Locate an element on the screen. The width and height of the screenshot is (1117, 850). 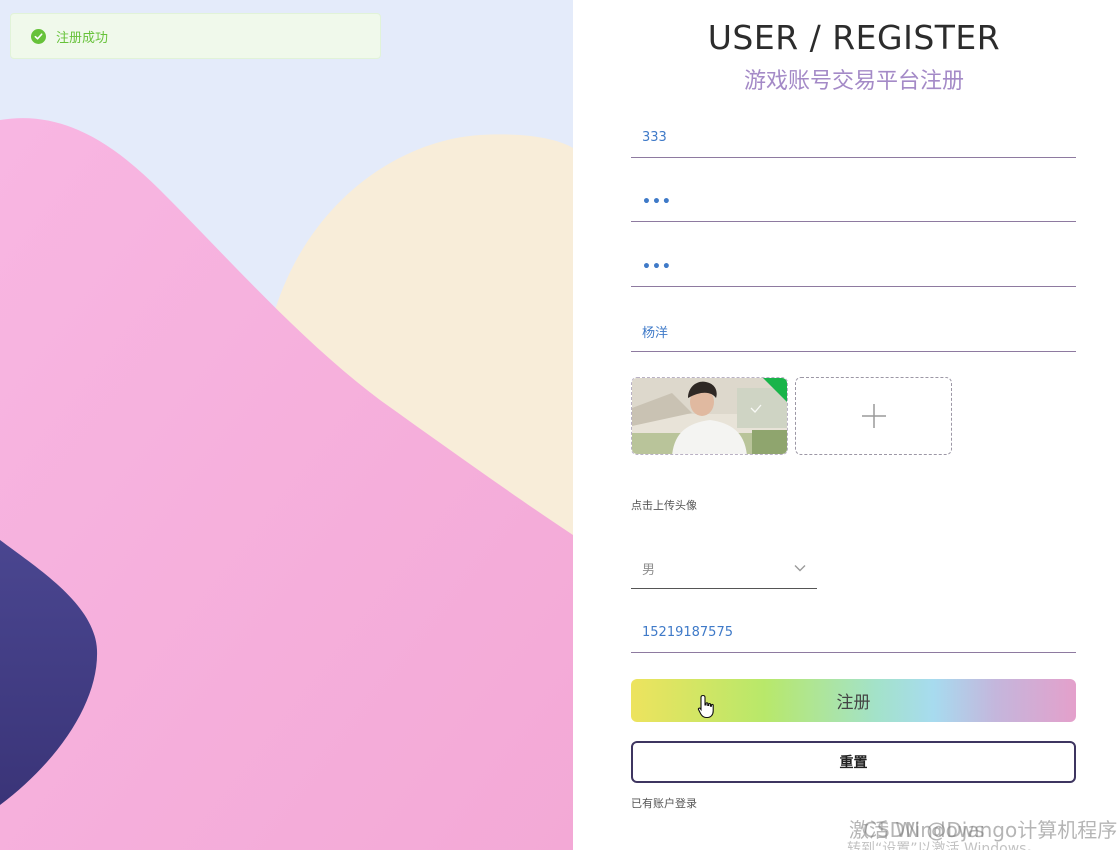
success-toast: 注册成功 is located at coordinates (195, 36).